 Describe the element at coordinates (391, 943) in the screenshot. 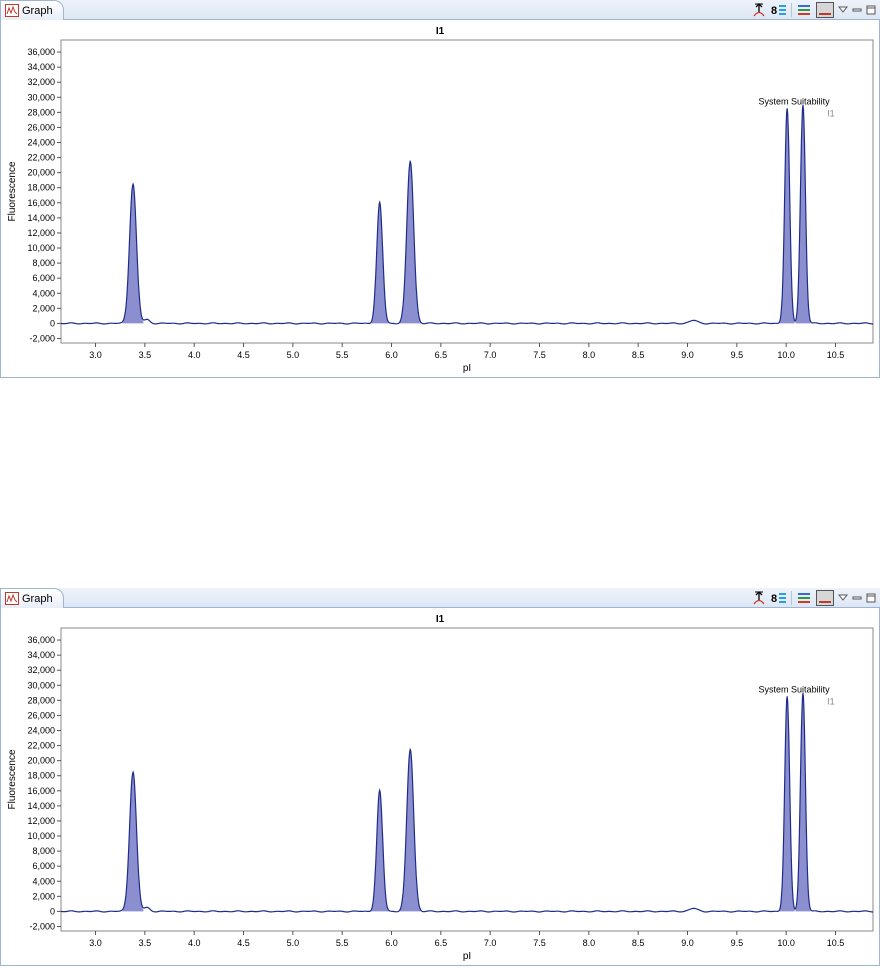

I see `x-tick-label: 6.0` at that location.